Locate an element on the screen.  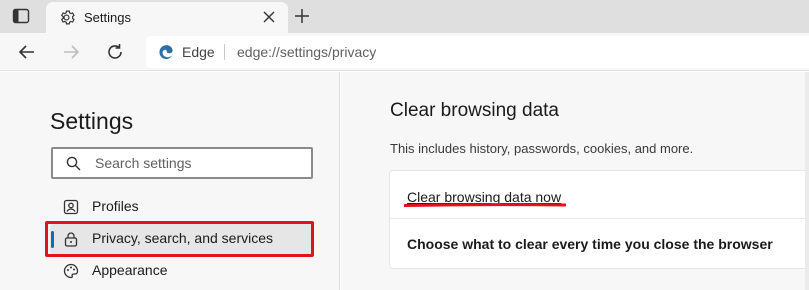
scrollbar is located at coordinates (807, 181).